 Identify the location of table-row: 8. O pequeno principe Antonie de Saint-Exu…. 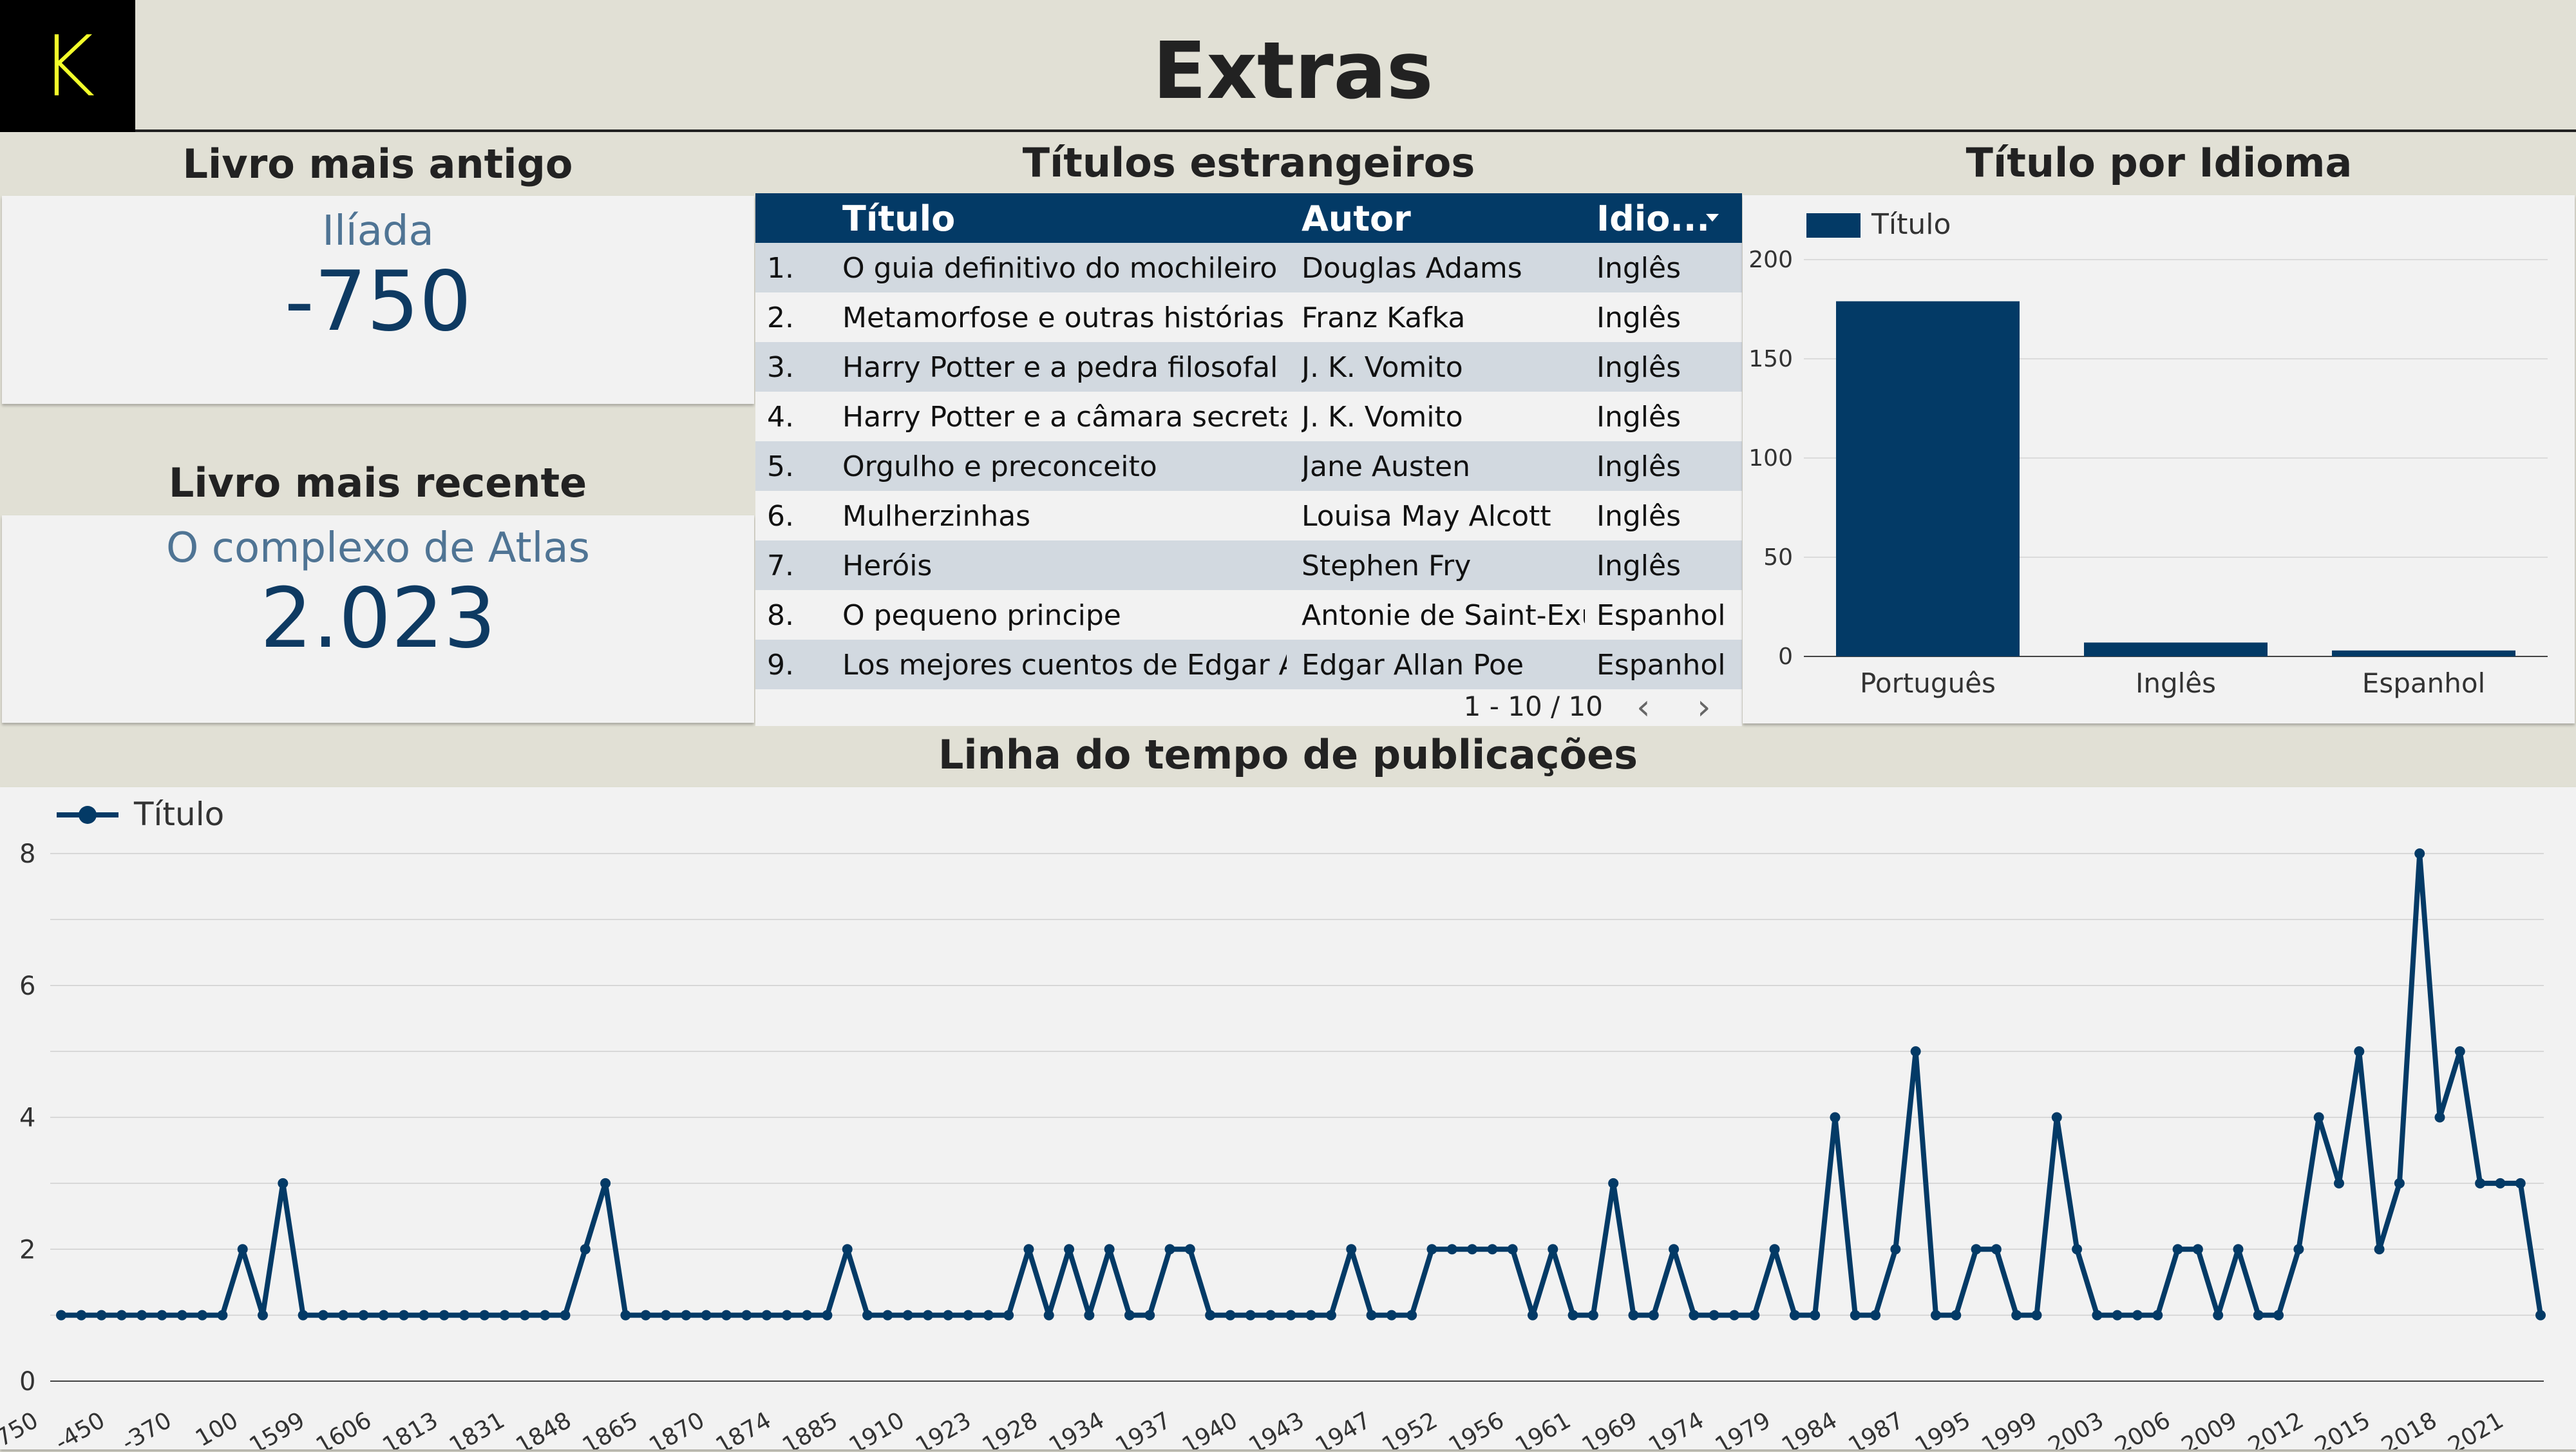
(1249, 615).